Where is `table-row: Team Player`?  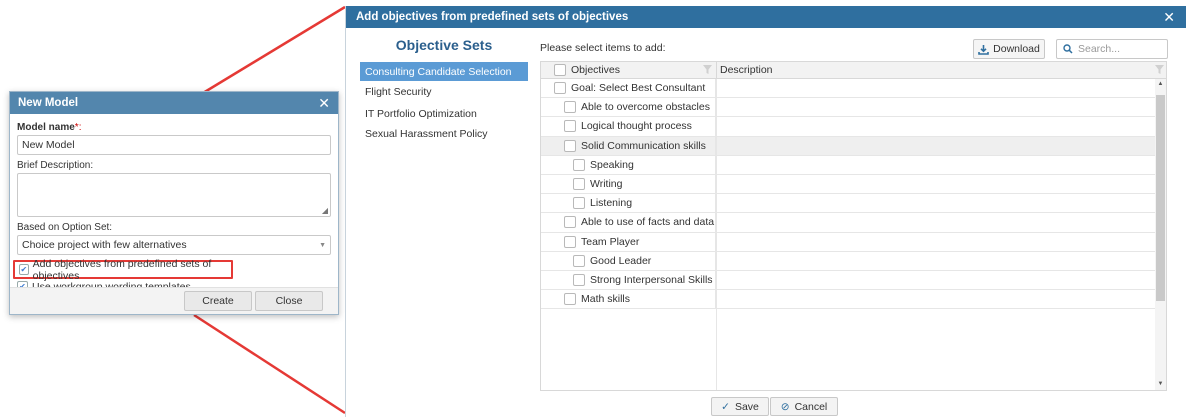
table-row: Team Player is located at coordinates (848, 242).